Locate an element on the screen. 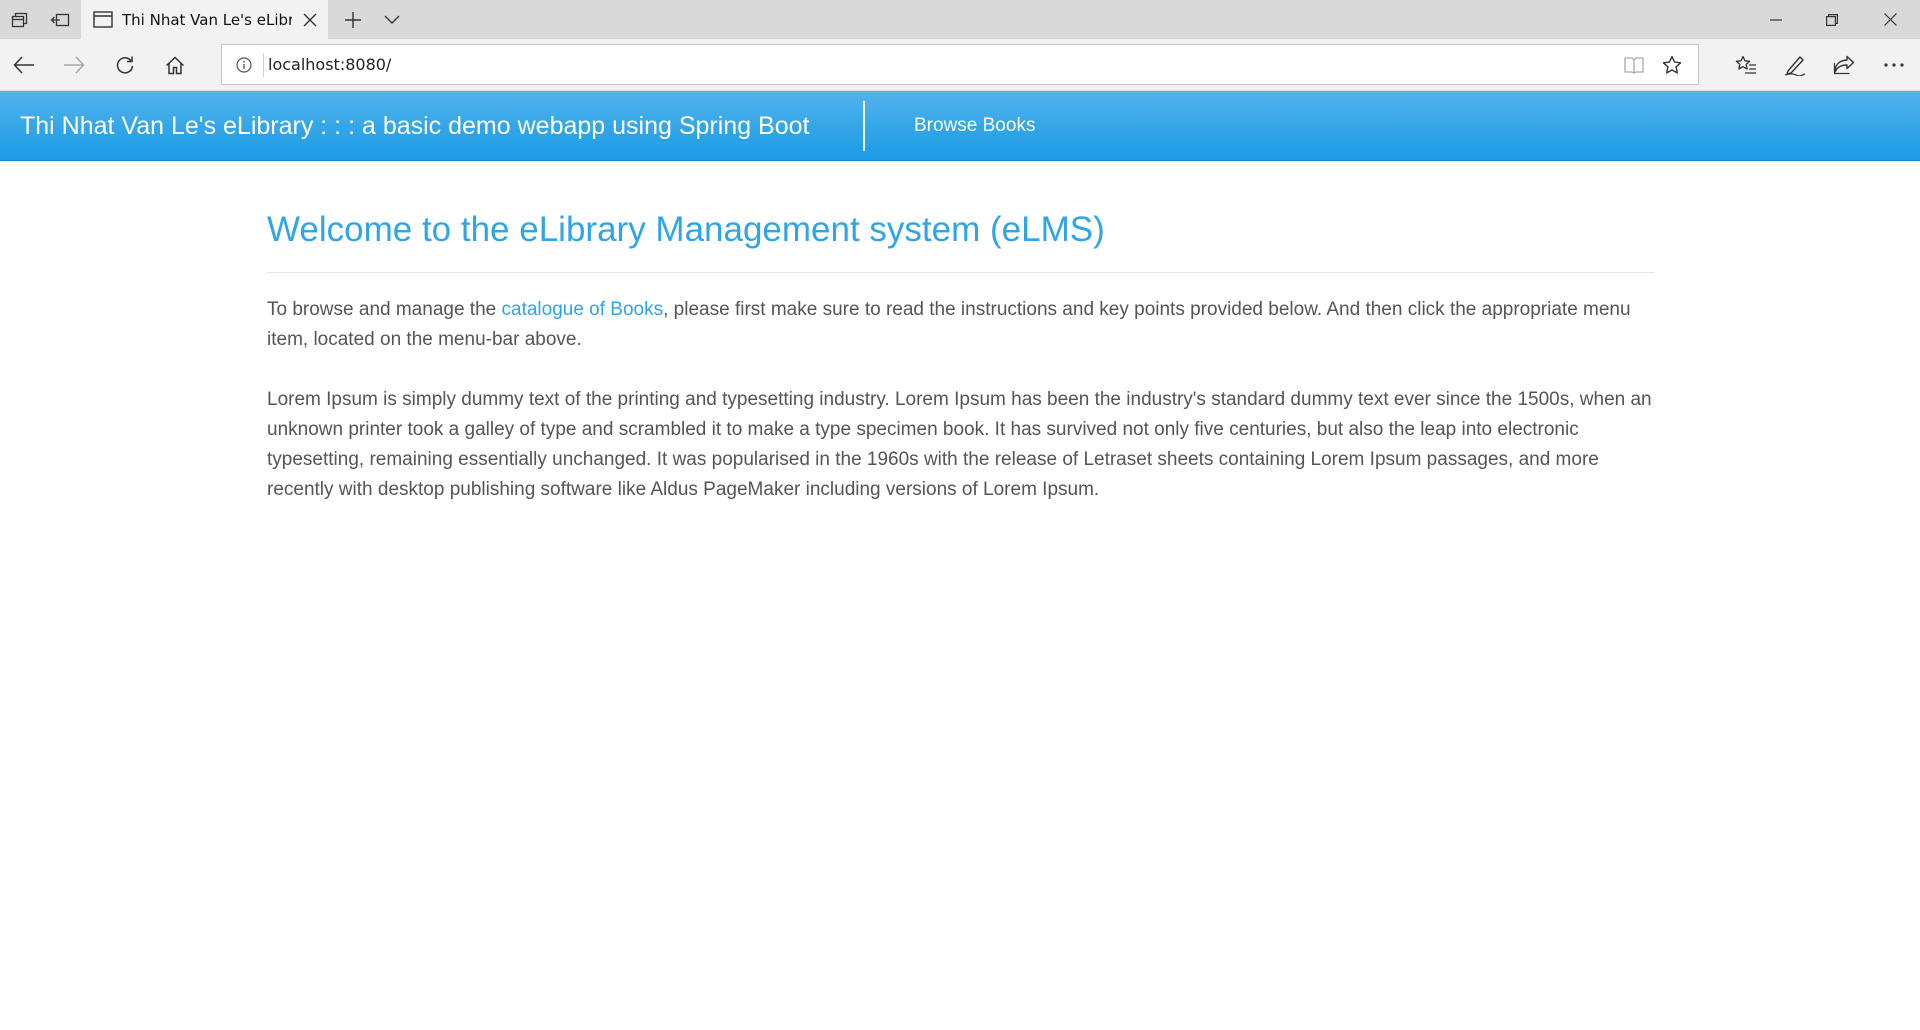  set-aside-tabs-icon is located at coordinates (60, 19).